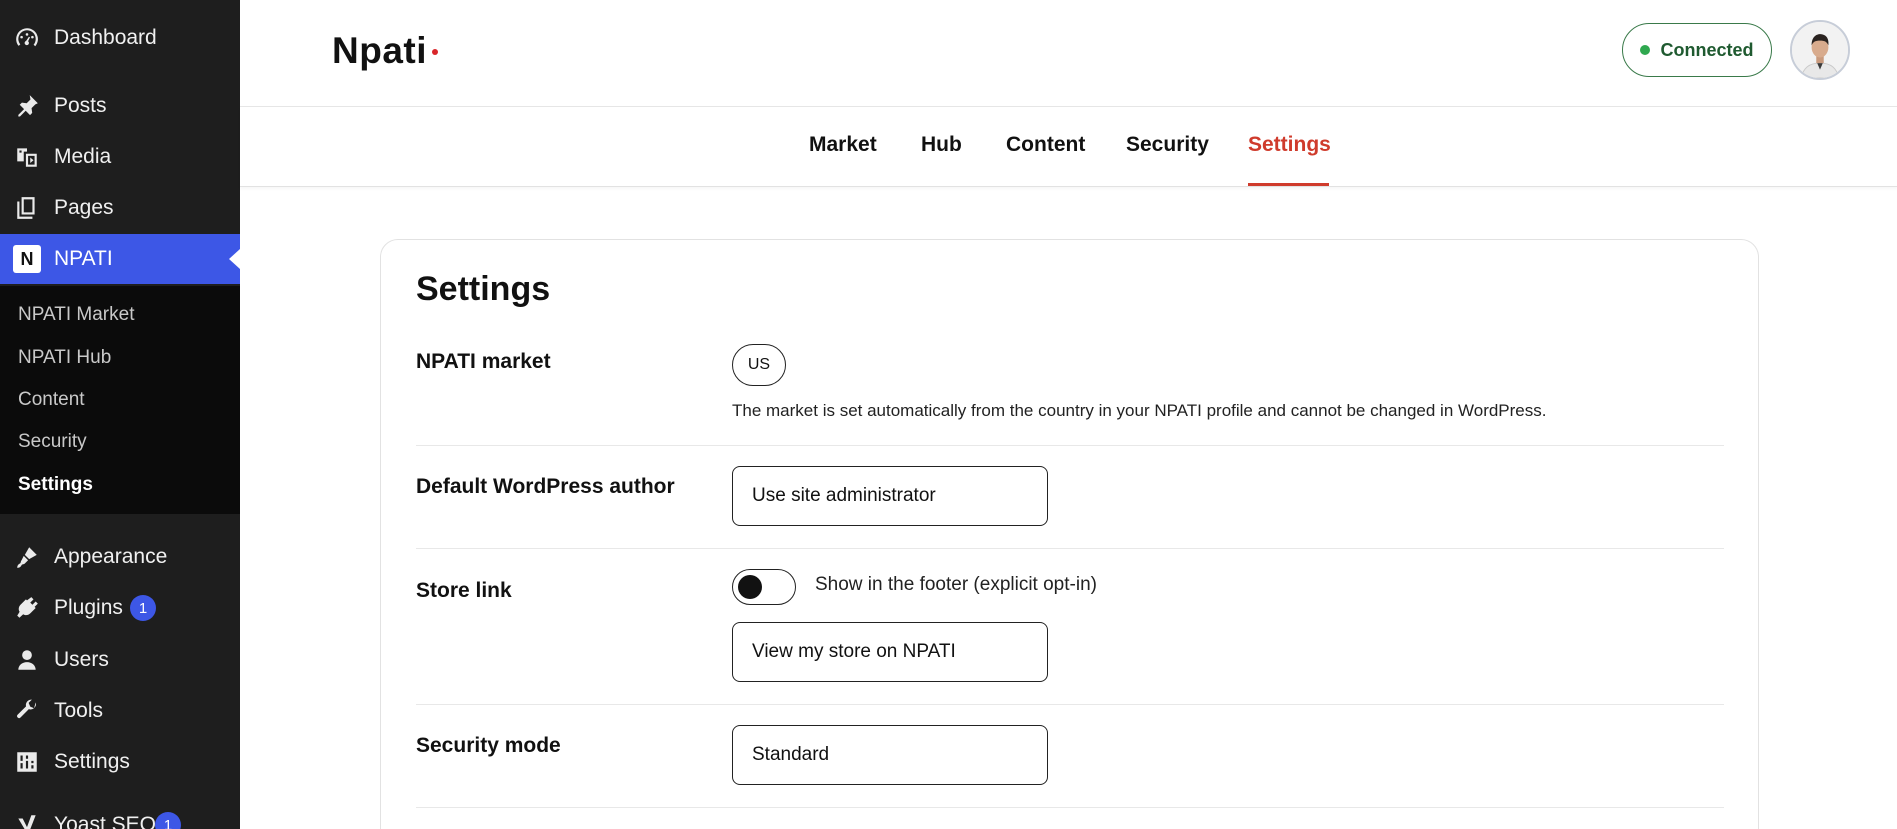  What do you see at coordinates (51, 400) in the screenshot?
I see `submenu-item-content: Content` at bounding box center [51, 400].